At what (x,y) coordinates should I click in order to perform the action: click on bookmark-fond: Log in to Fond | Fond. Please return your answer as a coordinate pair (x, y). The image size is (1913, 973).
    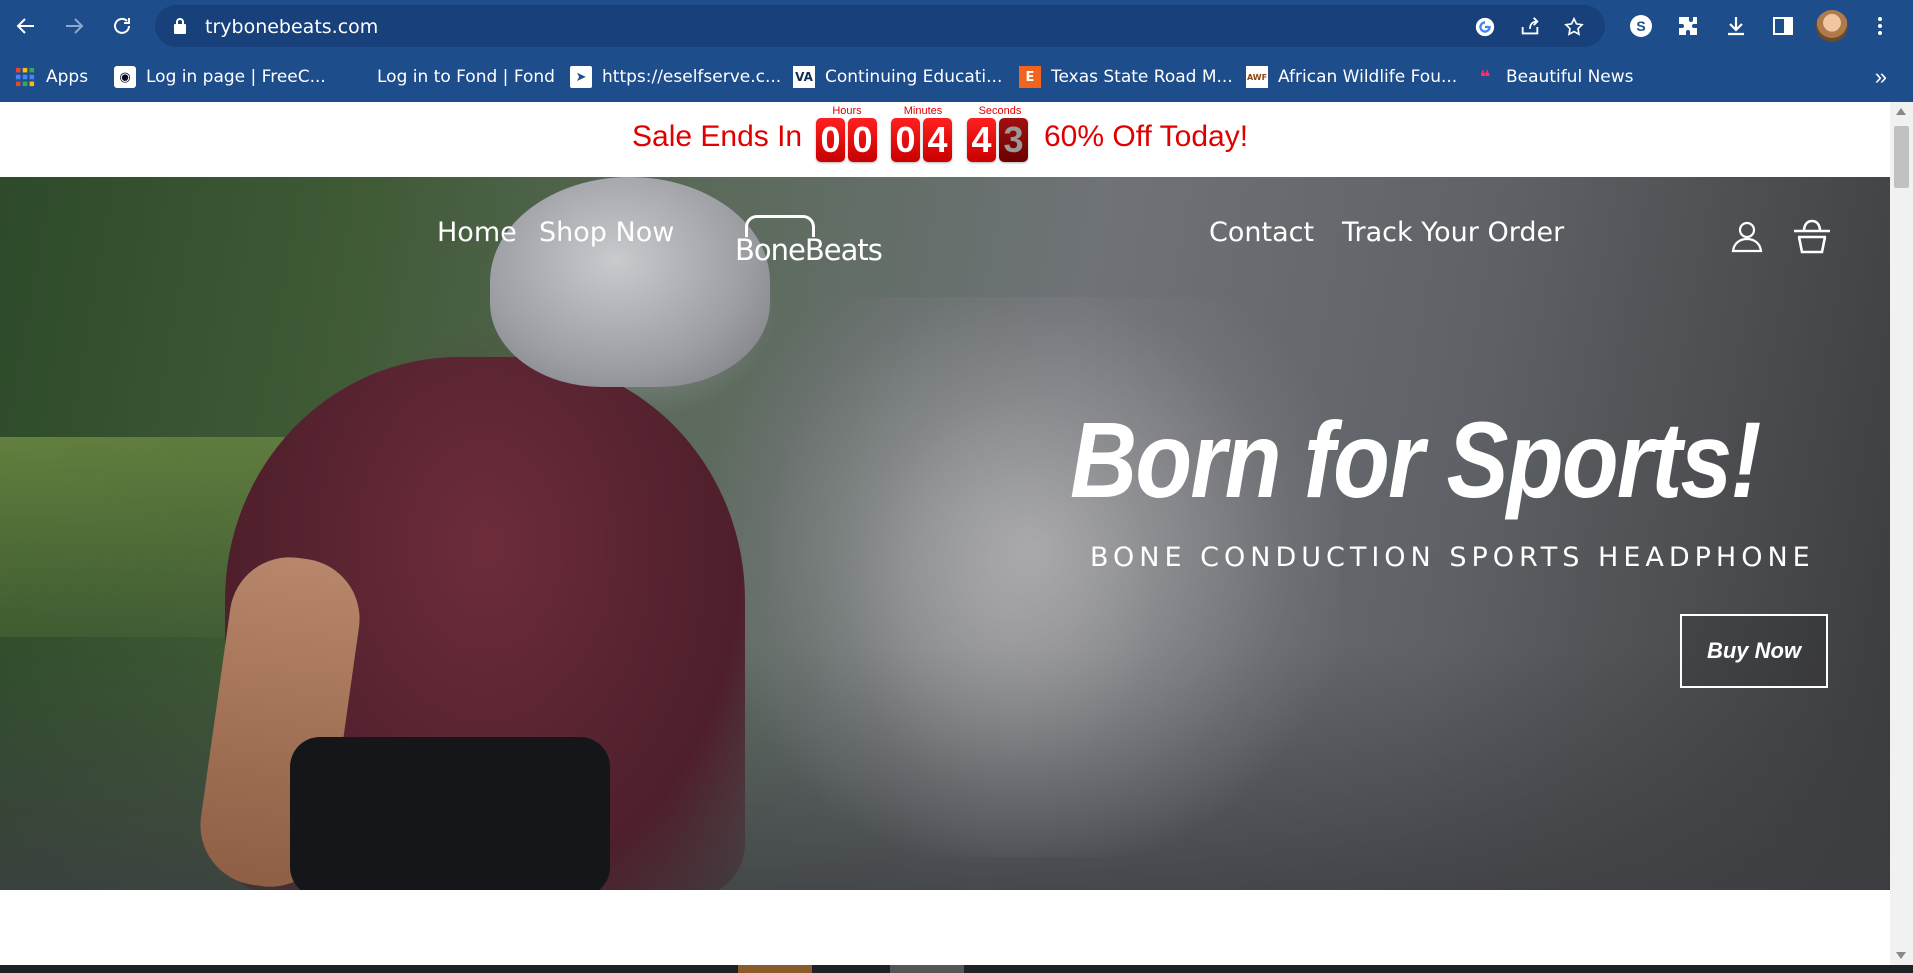
    Looking at the image, I should click on (450, 77).